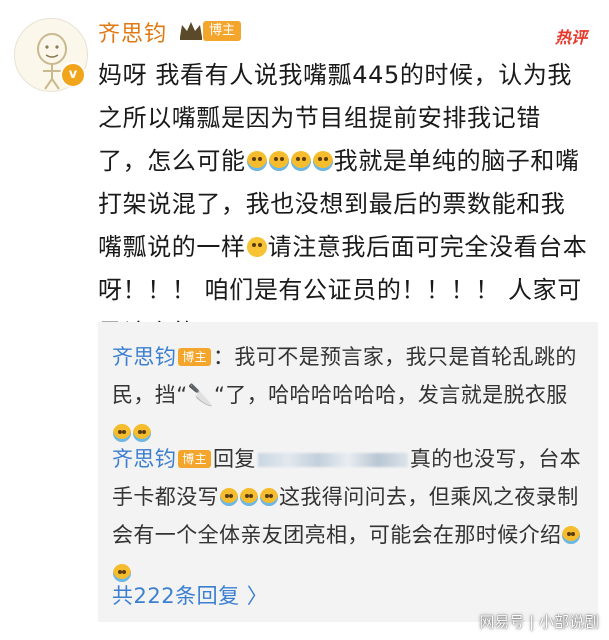 This screenshot has height=640, width=609. What do you see at coordinates (570, 37) in the screenshot?
I see `hot-comment-tag: 热评` at bounding box center [570, 37].